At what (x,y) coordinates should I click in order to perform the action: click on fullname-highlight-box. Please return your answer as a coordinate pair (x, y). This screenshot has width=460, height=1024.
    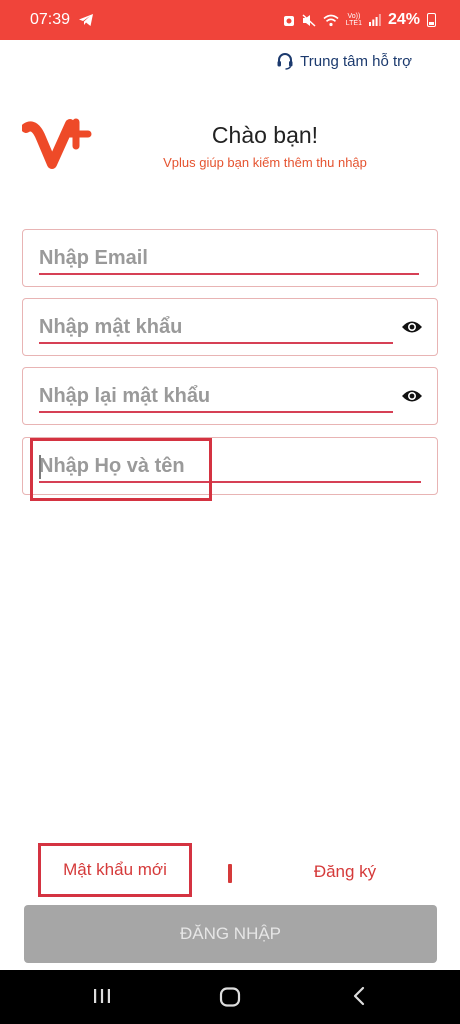
    Looking at the image, I should click on (121, 469).